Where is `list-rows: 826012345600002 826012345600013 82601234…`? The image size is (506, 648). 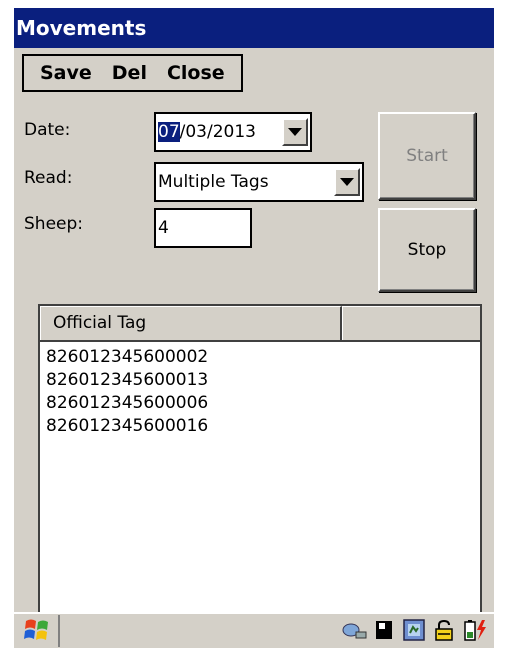
list-rows: 826012345600002 826012345600013 82601234… is located at coordinates (260, 390).